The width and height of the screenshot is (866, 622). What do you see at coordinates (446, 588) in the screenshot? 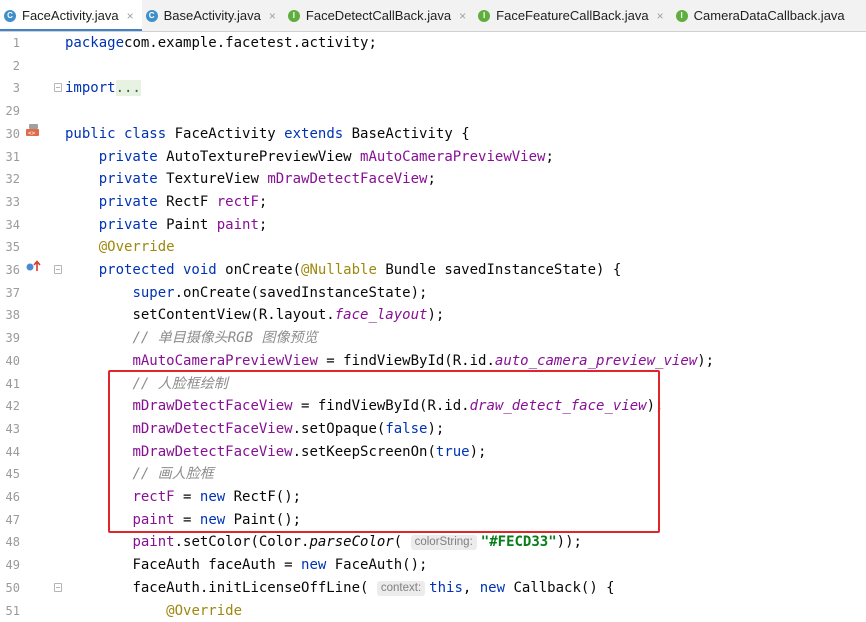
I see `code-token: this` at bounding box center [446, 588].